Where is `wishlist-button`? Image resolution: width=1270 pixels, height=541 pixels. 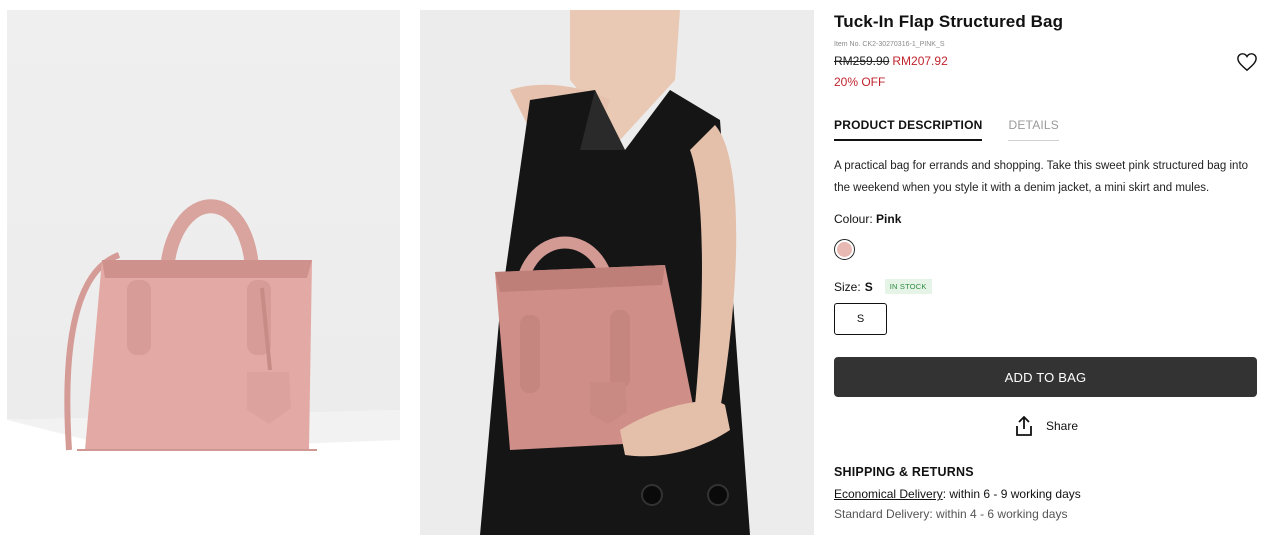 wishlist-button is located at coordinates (1247, 62).